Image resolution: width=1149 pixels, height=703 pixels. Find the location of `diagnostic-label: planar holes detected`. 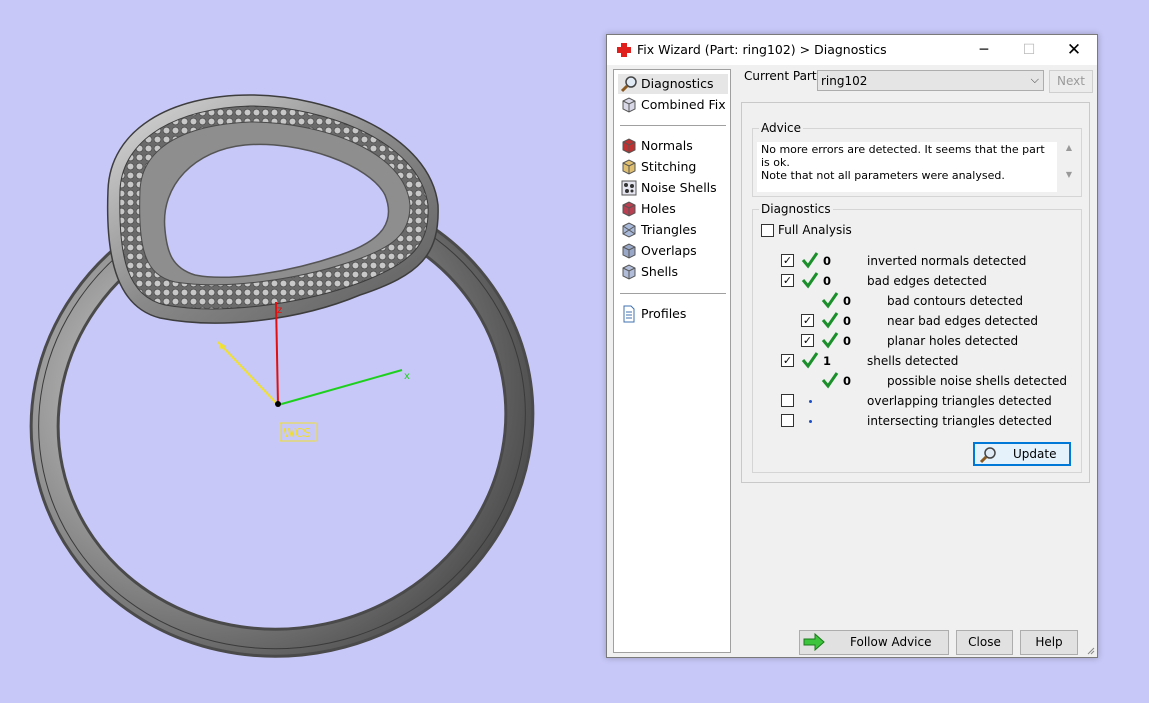

diagnostic-label: planar holes detected is located at coordinates (953, 341).